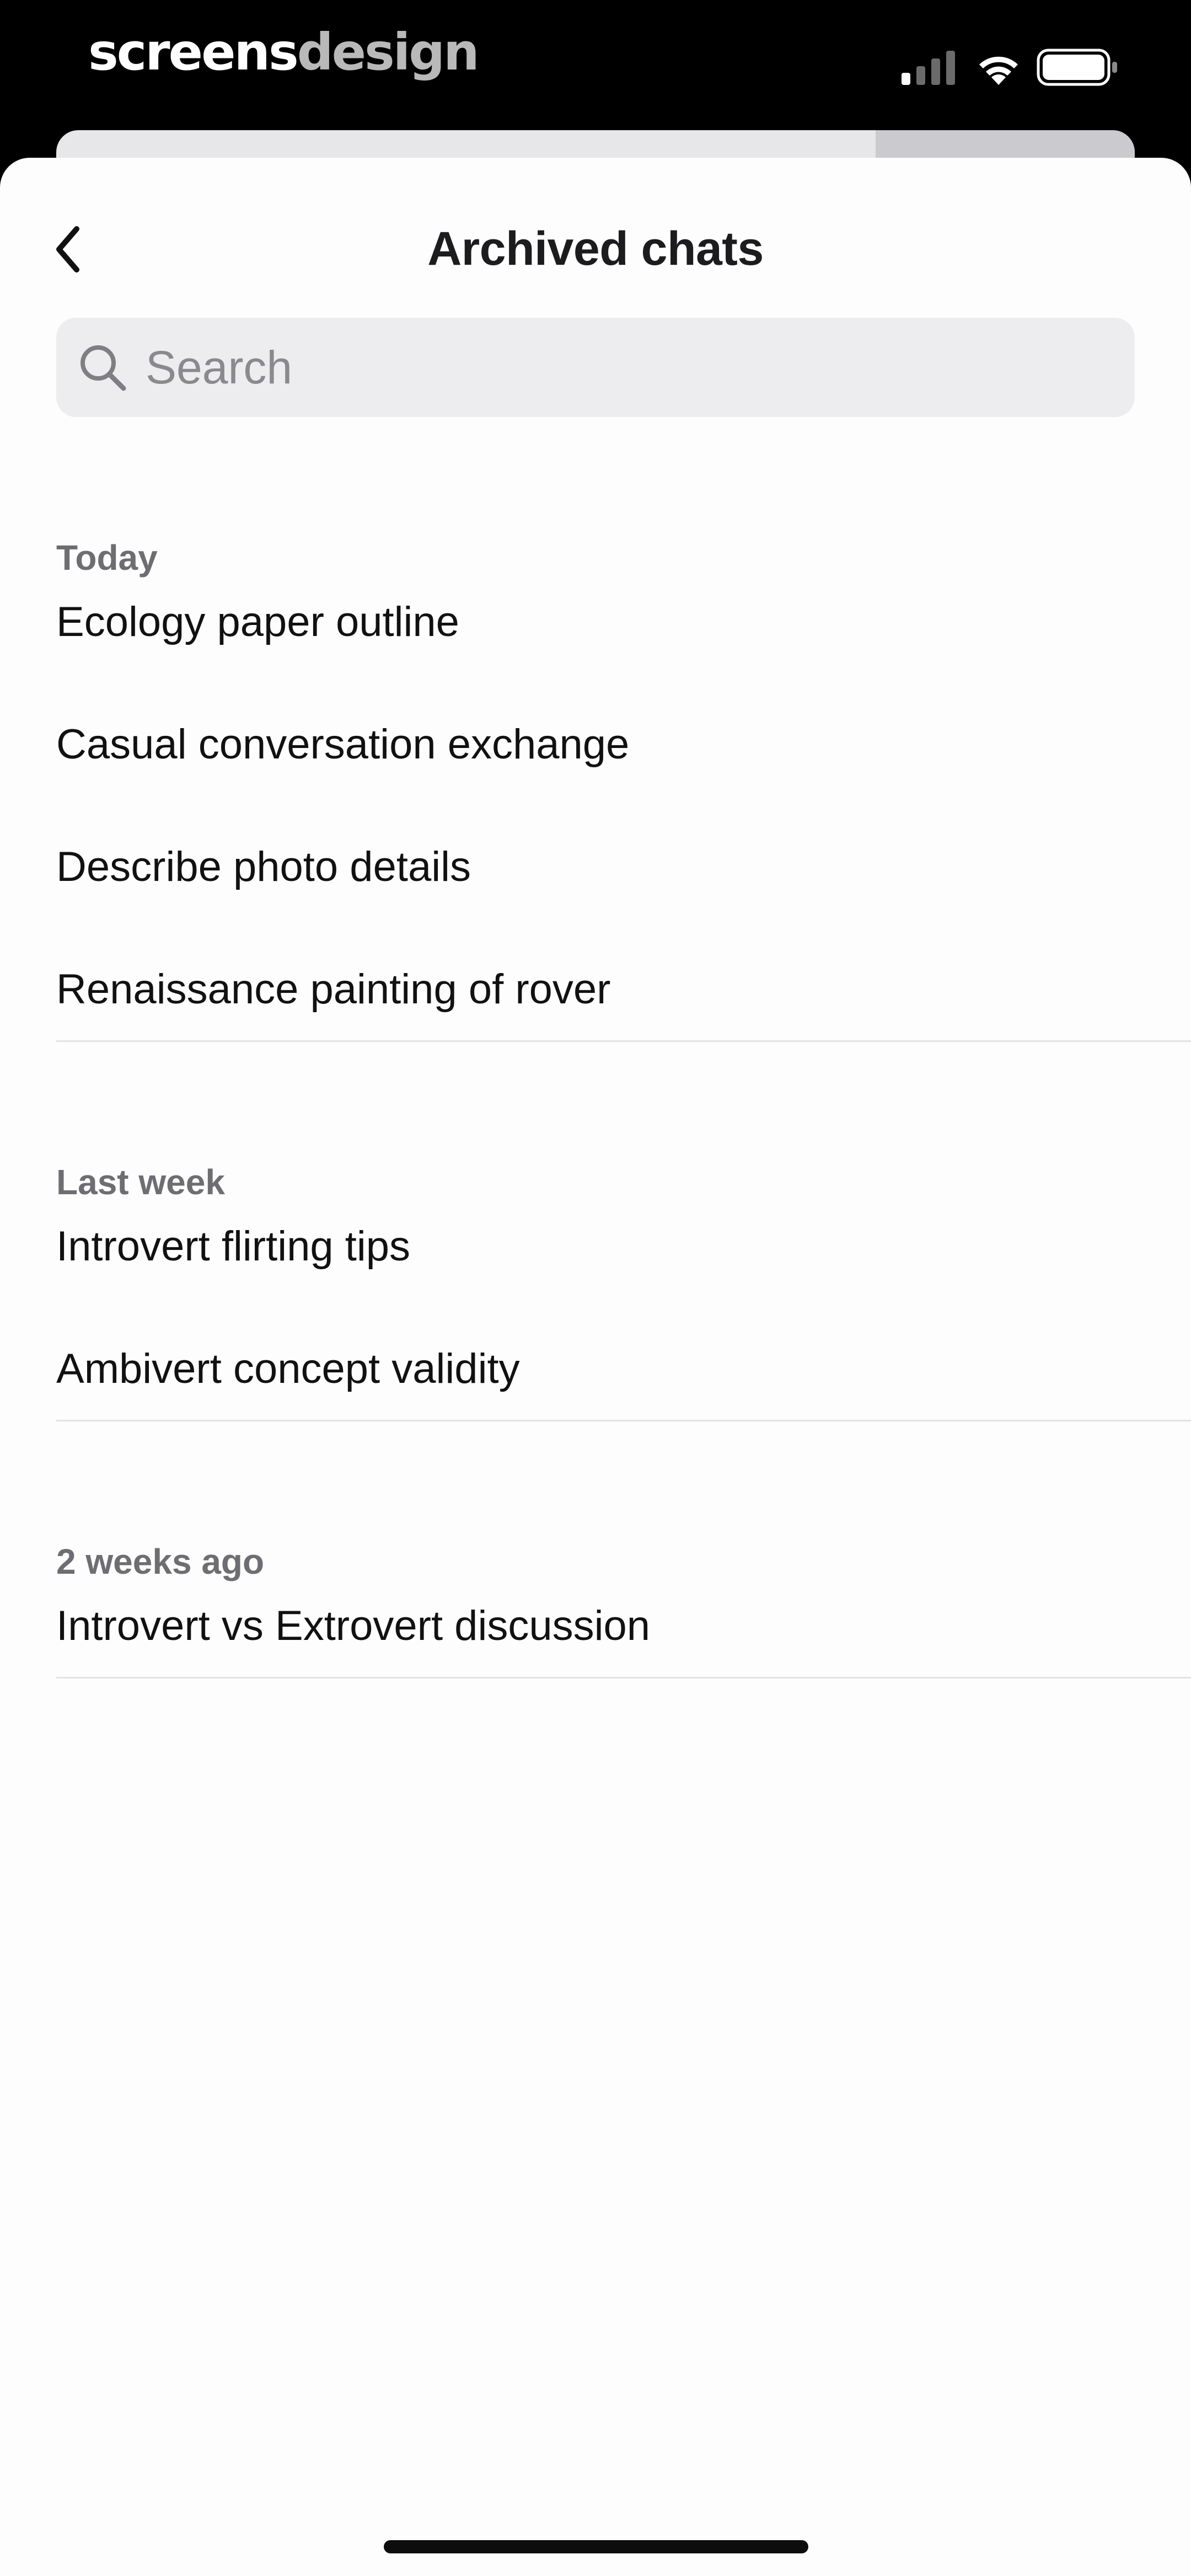 The height and width of the screenshot is (2576, 1191). What do you see at coordinates (998, 70) in the screenshot?
I see `wifi-icon` at bounding box center [998, 70].